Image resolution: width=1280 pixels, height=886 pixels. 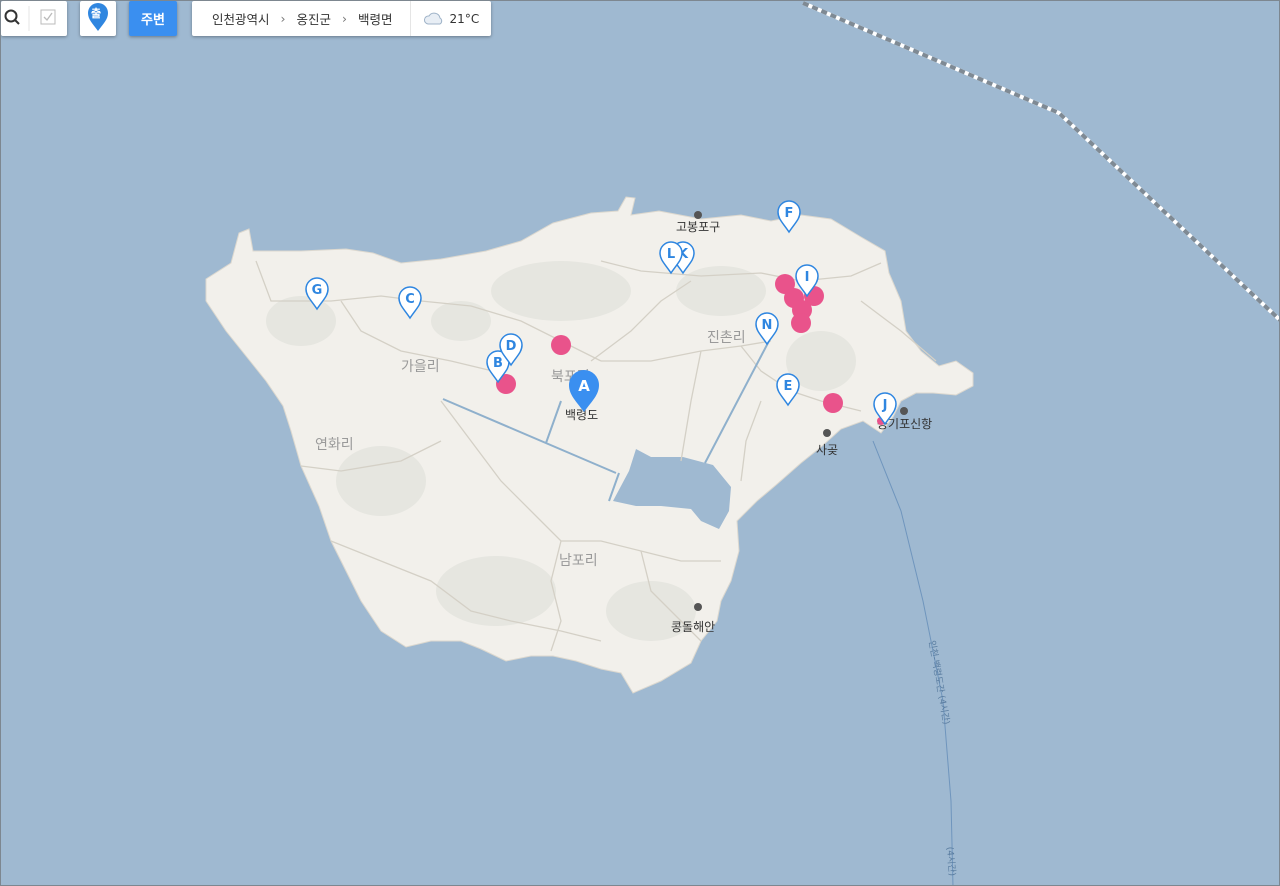 What do you see at coordinates (578, 561) in the screenshot?
I see `place-label-nampo: 남포리` at bounding box center [578, 561].